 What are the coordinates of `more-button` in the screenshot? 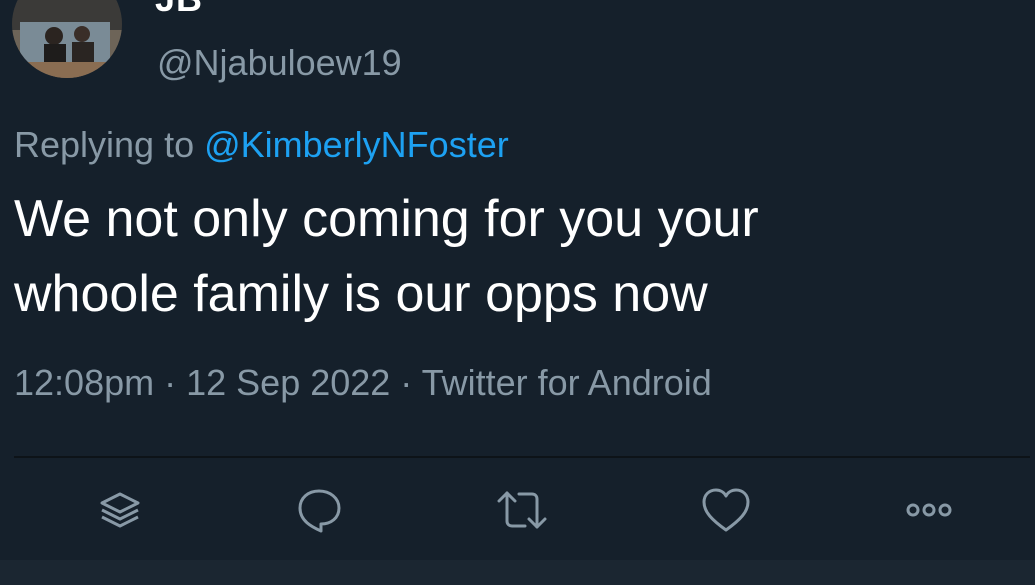 It's located at (929, 512).